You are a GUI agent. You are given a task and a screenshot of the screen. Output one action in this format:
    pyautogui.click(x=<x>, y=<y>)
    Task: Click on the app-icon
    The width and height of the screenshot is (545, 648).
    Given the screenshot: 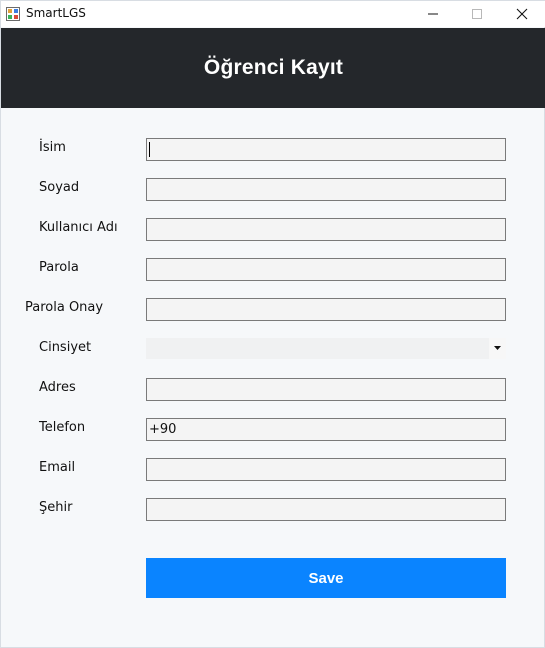 What is the action you would take?
    pyautogui.click(x=13, y=13)
    